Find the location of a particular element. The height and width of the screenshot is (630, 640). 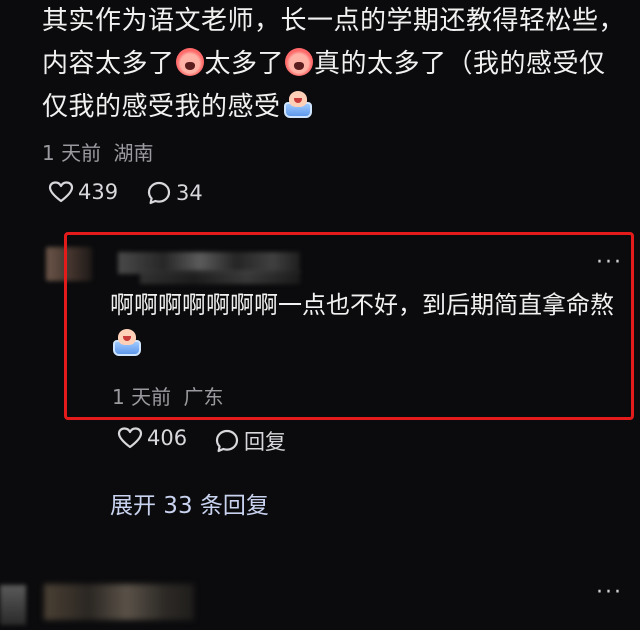

top-comment-time: 1 天前 is located at coordinates (72, 153).